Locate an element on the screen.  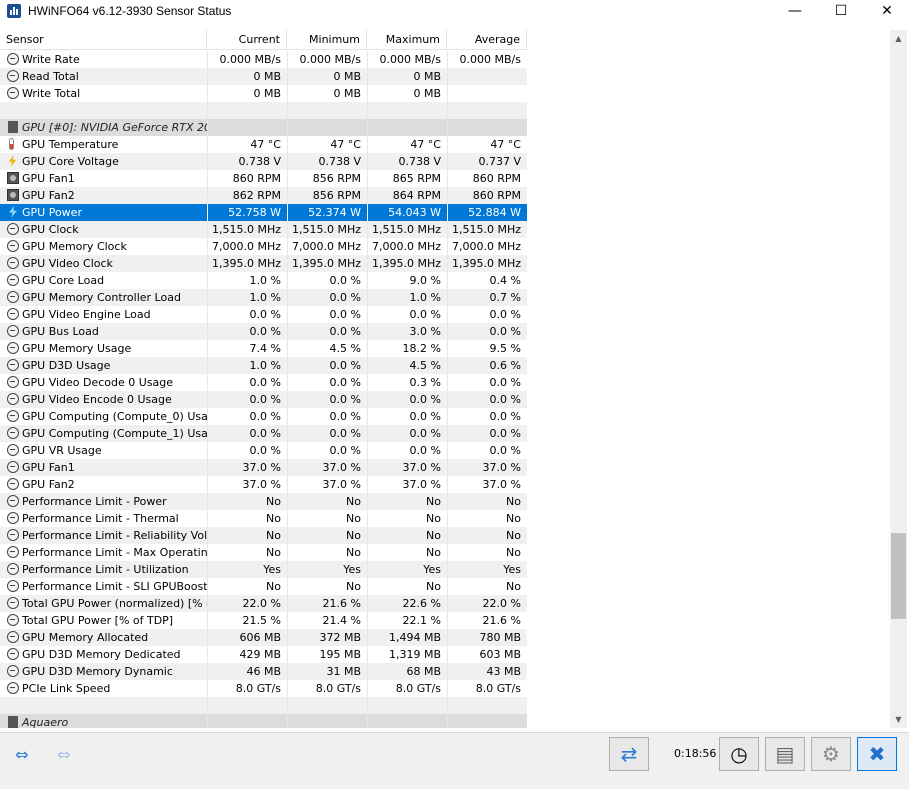
sensor-name: GPU Computing (Compute_0) Usage is located at coordinates (114, 416).